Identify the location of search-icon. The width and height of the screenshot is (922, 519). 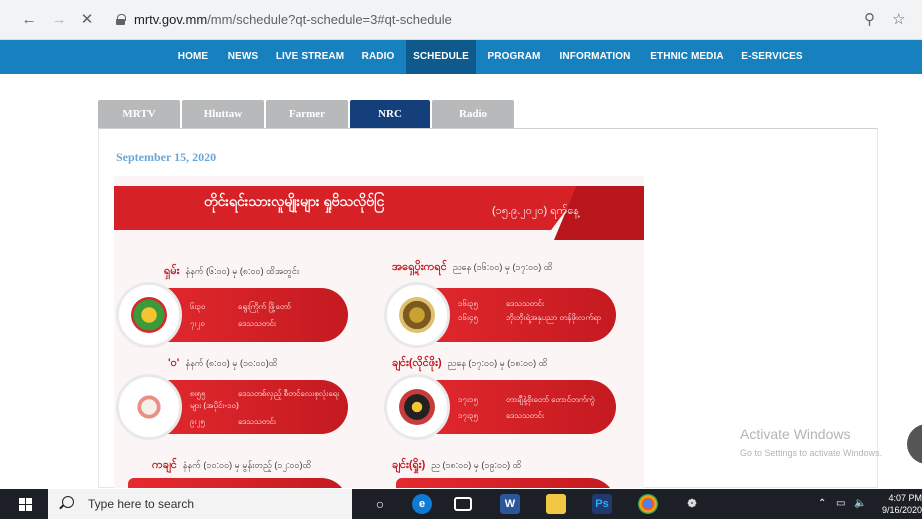
(68, 502).